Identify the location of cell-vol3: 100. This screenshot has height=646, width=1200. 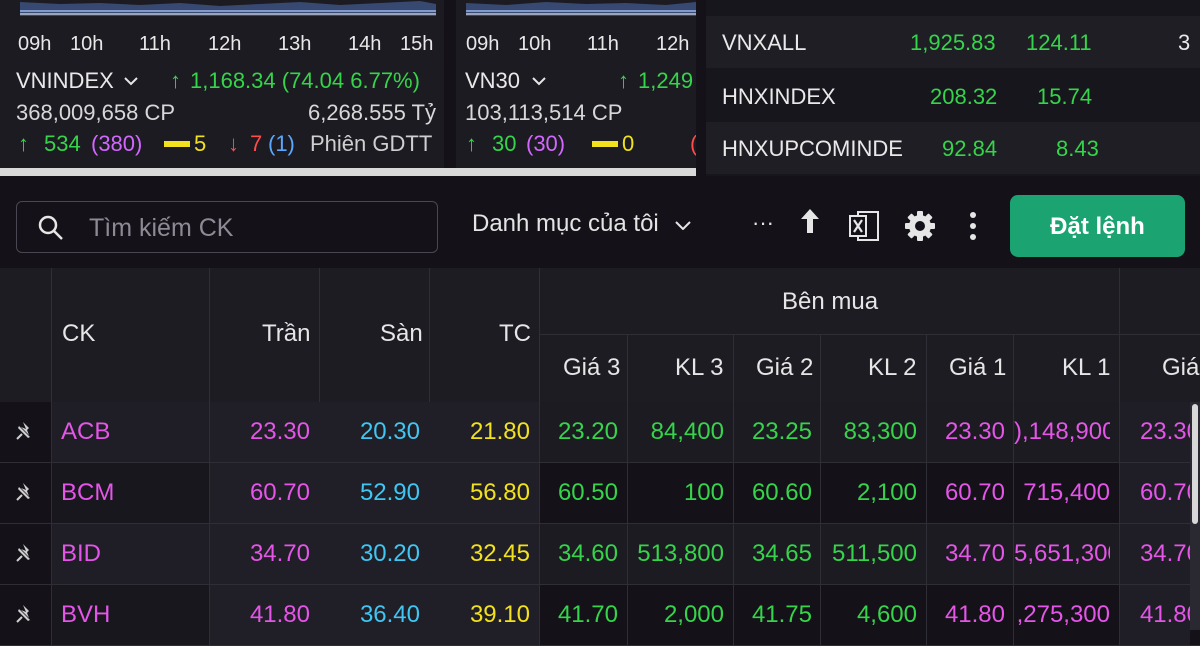
(703, 492).